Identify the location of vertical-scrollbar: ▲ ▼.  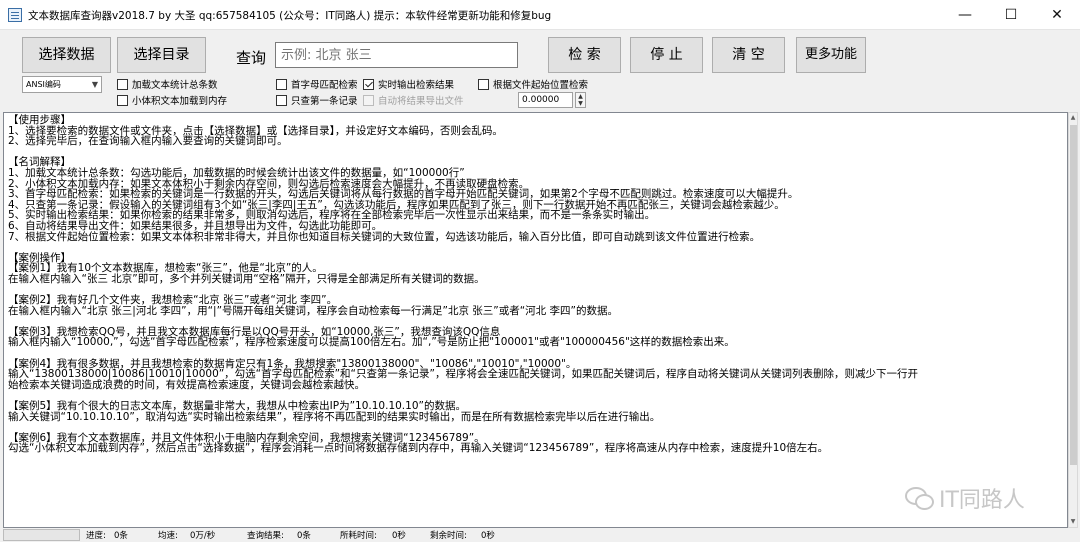
(1073, 320).